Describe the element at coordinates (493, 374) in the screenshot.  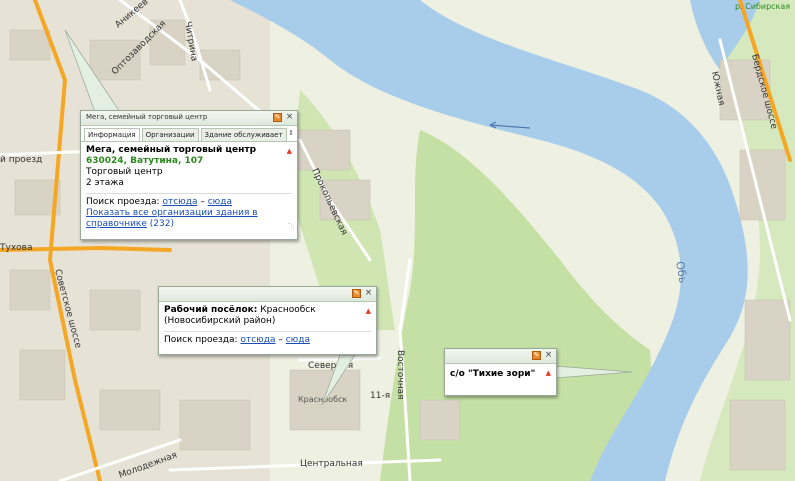
I see `society-name: с/о "Тихие зори"` at that location.